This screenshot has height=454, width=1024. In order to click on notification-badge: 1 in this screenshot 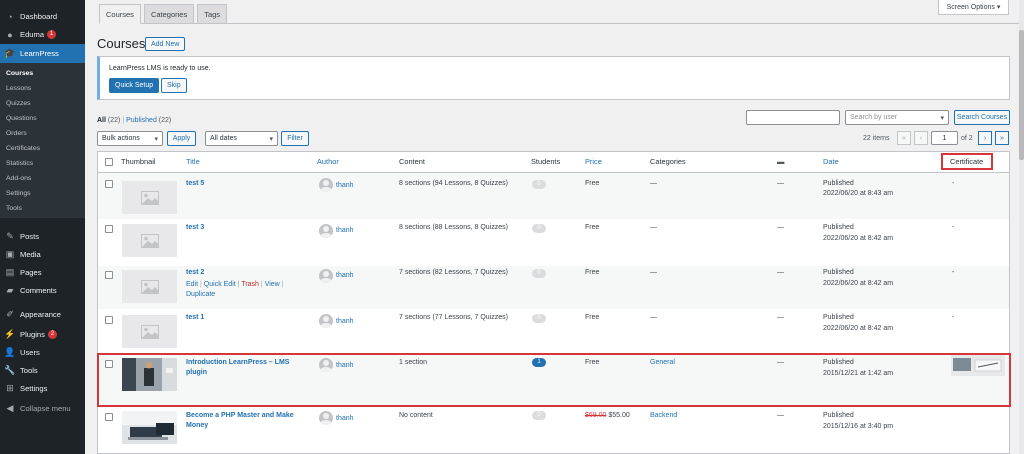, I will do `click(52, 34)`.